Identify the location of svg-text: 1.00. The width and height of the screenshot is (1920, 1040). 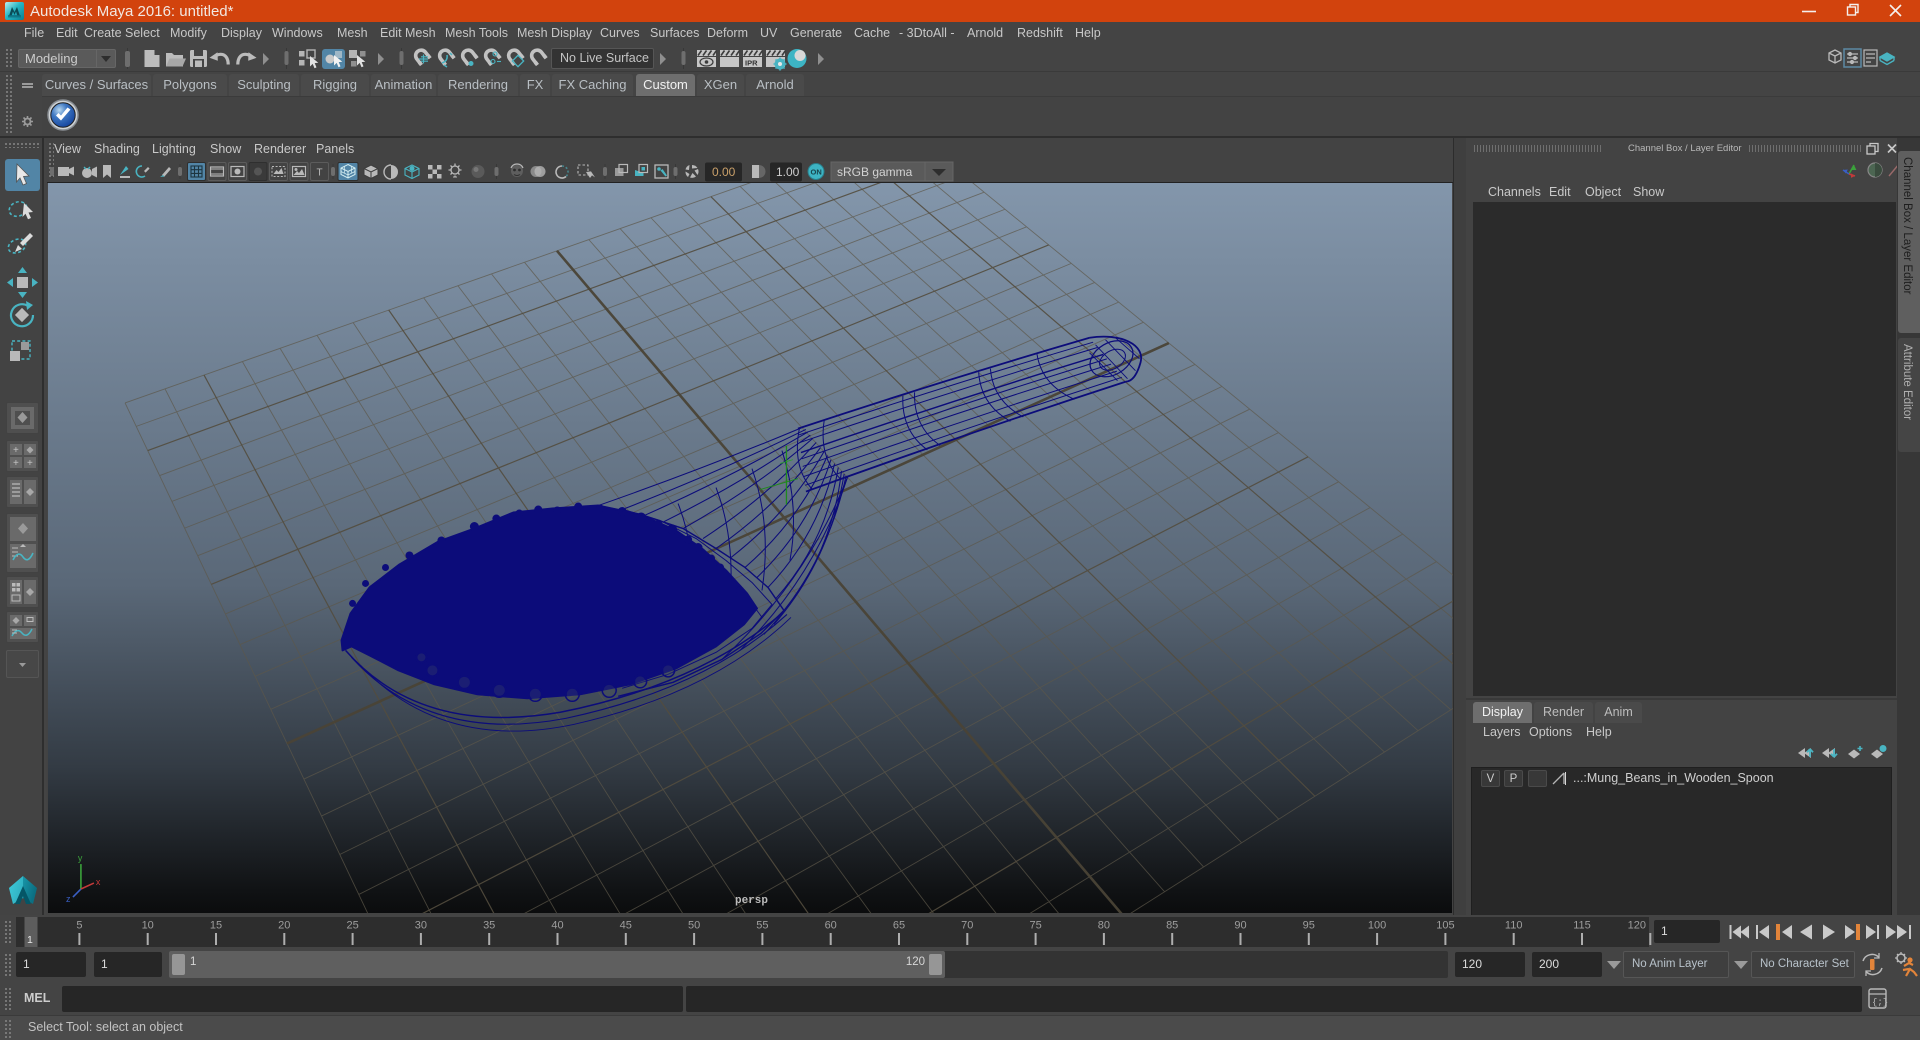
(788, 172).